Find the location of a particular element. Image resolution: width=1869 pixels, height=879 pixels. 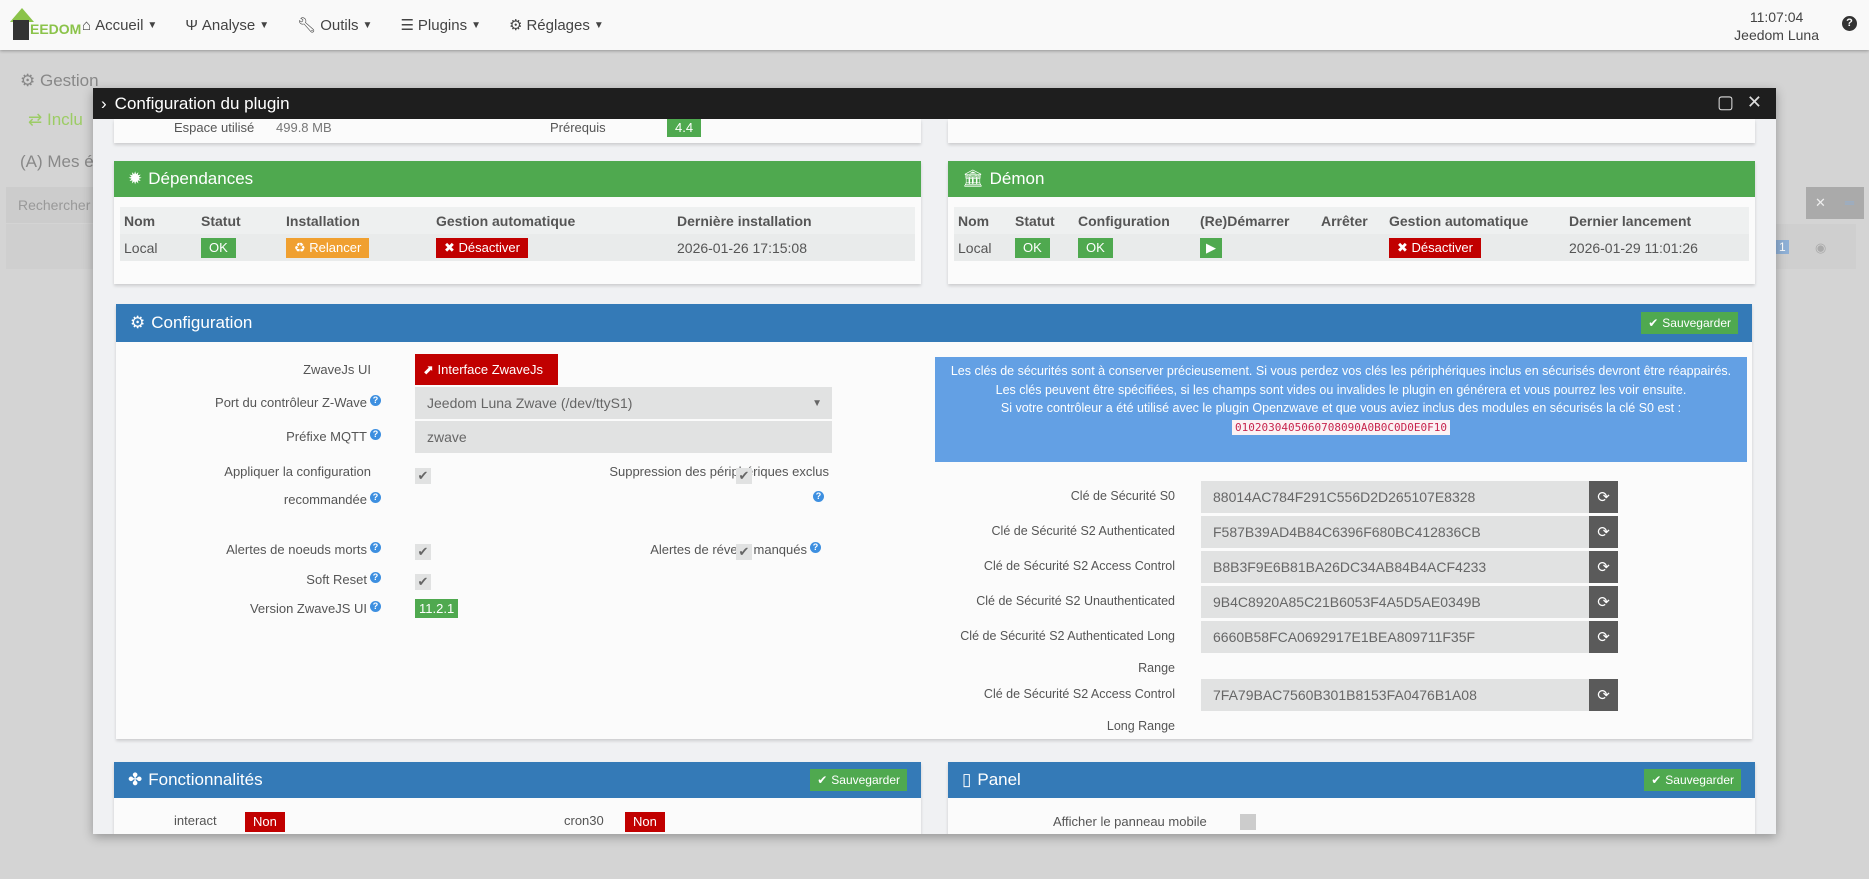

dead-nodes-checkbox: ✔ is located at coordinates (423, 552).